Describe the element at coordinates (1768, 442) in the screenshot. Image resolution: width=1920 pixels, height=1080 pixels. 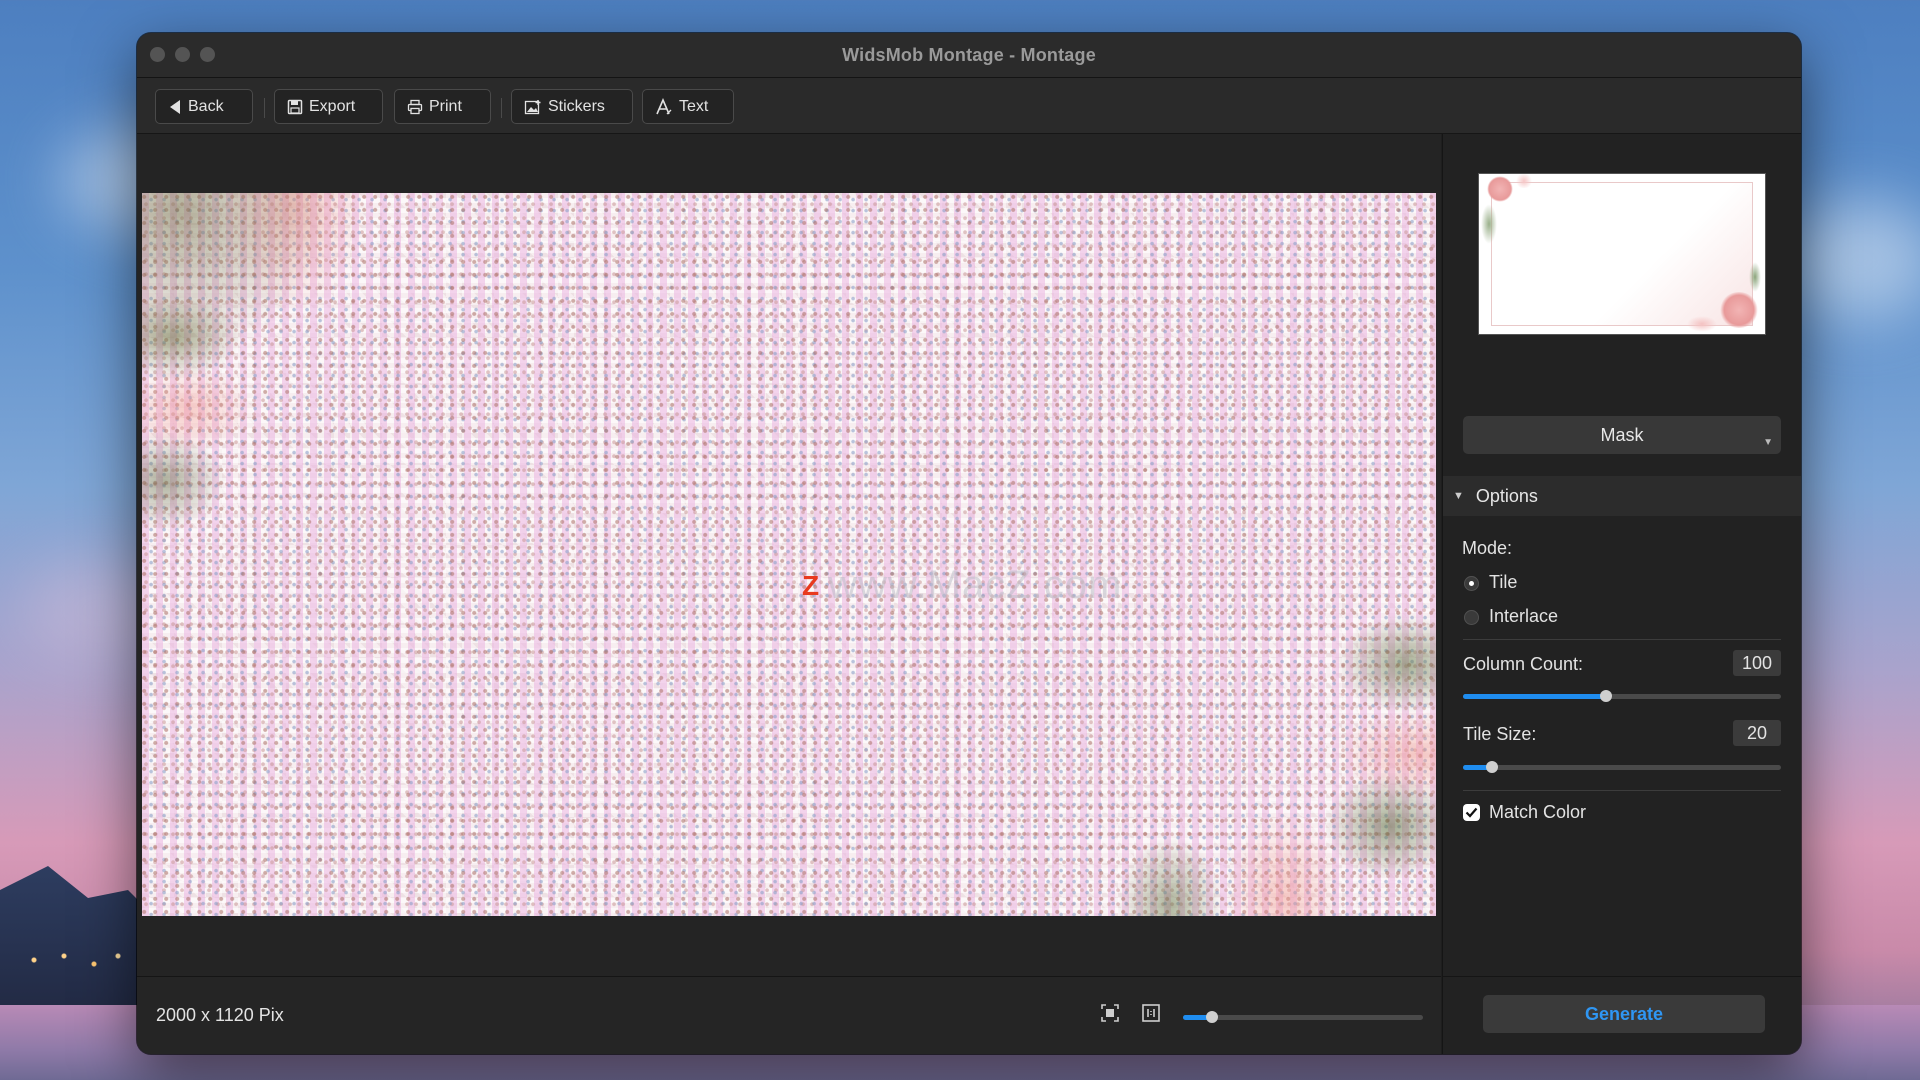
I see `chevron-down-icon: ▼` at that location.